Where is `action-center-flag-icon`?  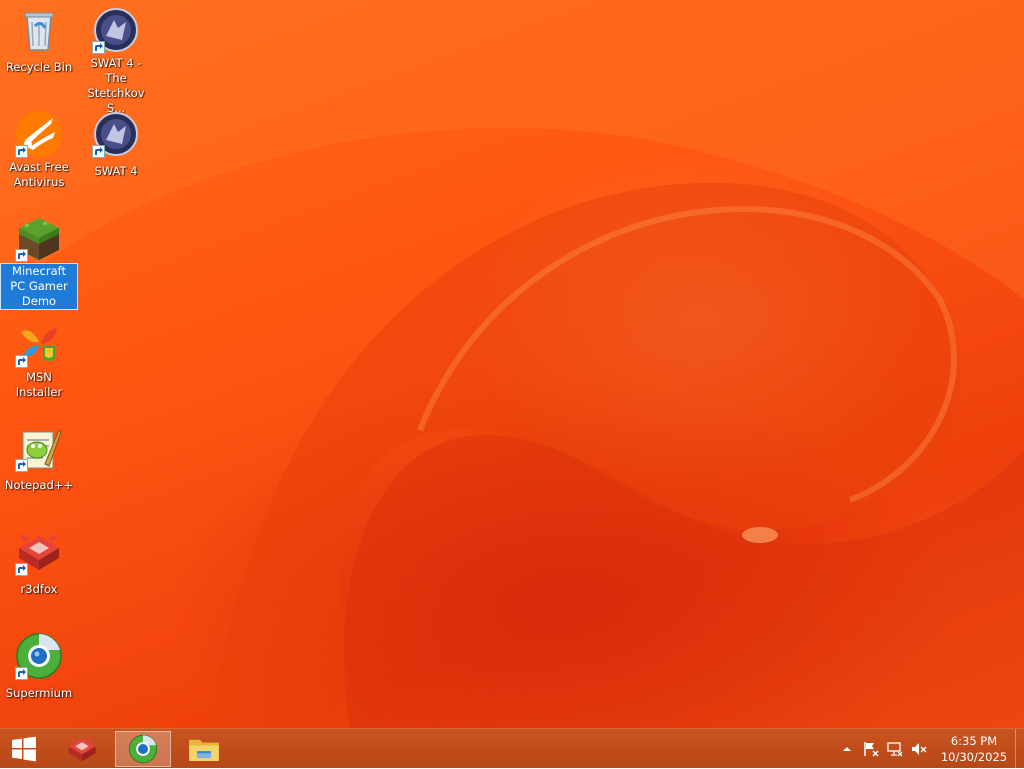 action-center-flag-icon is located at coordinates (871, 749).